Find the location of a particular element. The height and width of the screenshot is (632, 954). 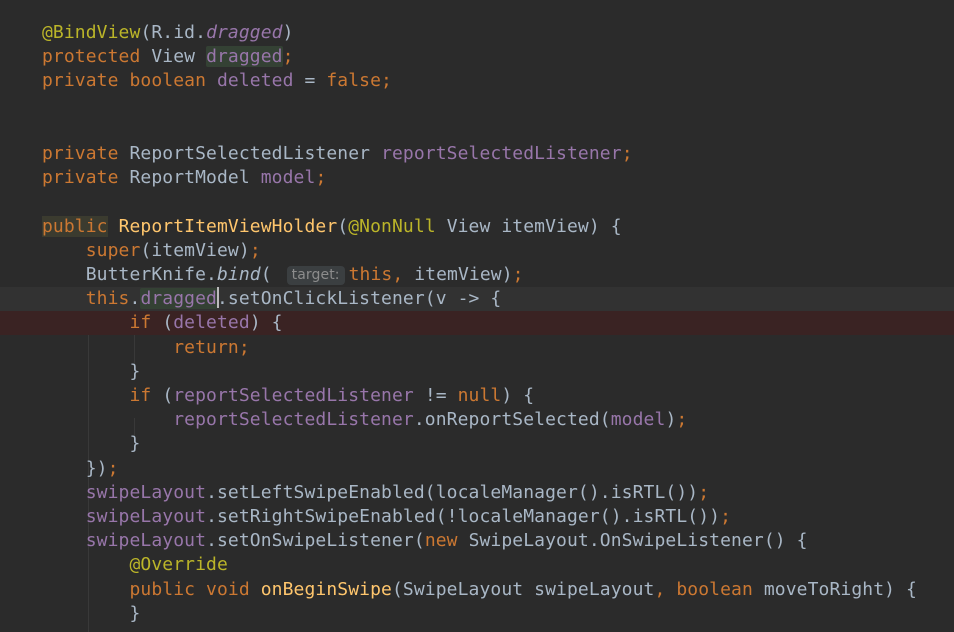

code-line-content: if (deleted) { is located at coordinates (162, 323).